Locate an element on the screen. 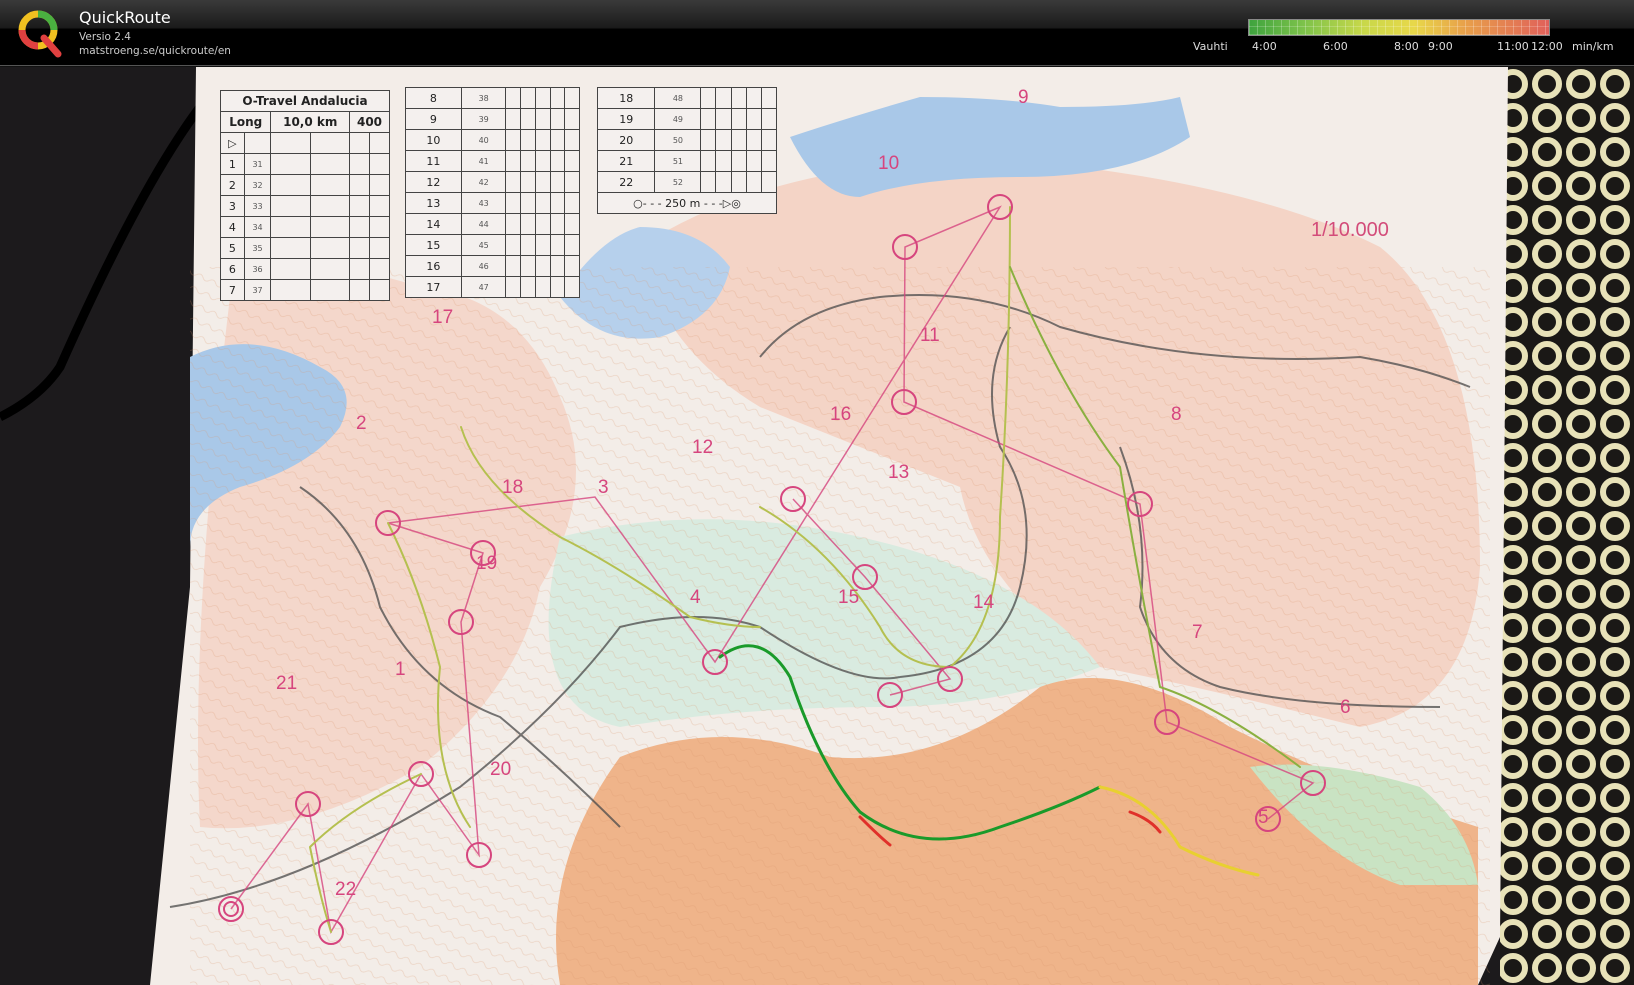 The image size is (1634, 985). control-number: 22 is located at coordinates (346, 889).